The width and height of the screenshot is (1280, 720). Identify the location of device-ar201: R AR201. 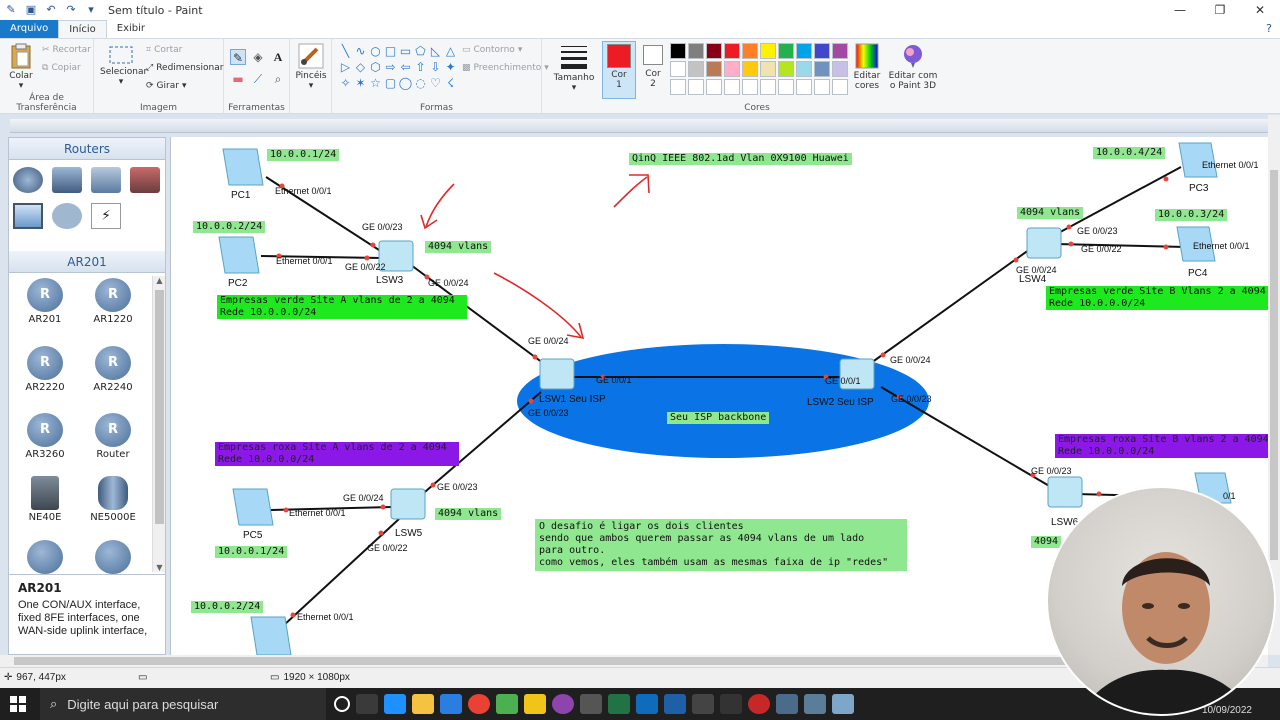
(45, 301).